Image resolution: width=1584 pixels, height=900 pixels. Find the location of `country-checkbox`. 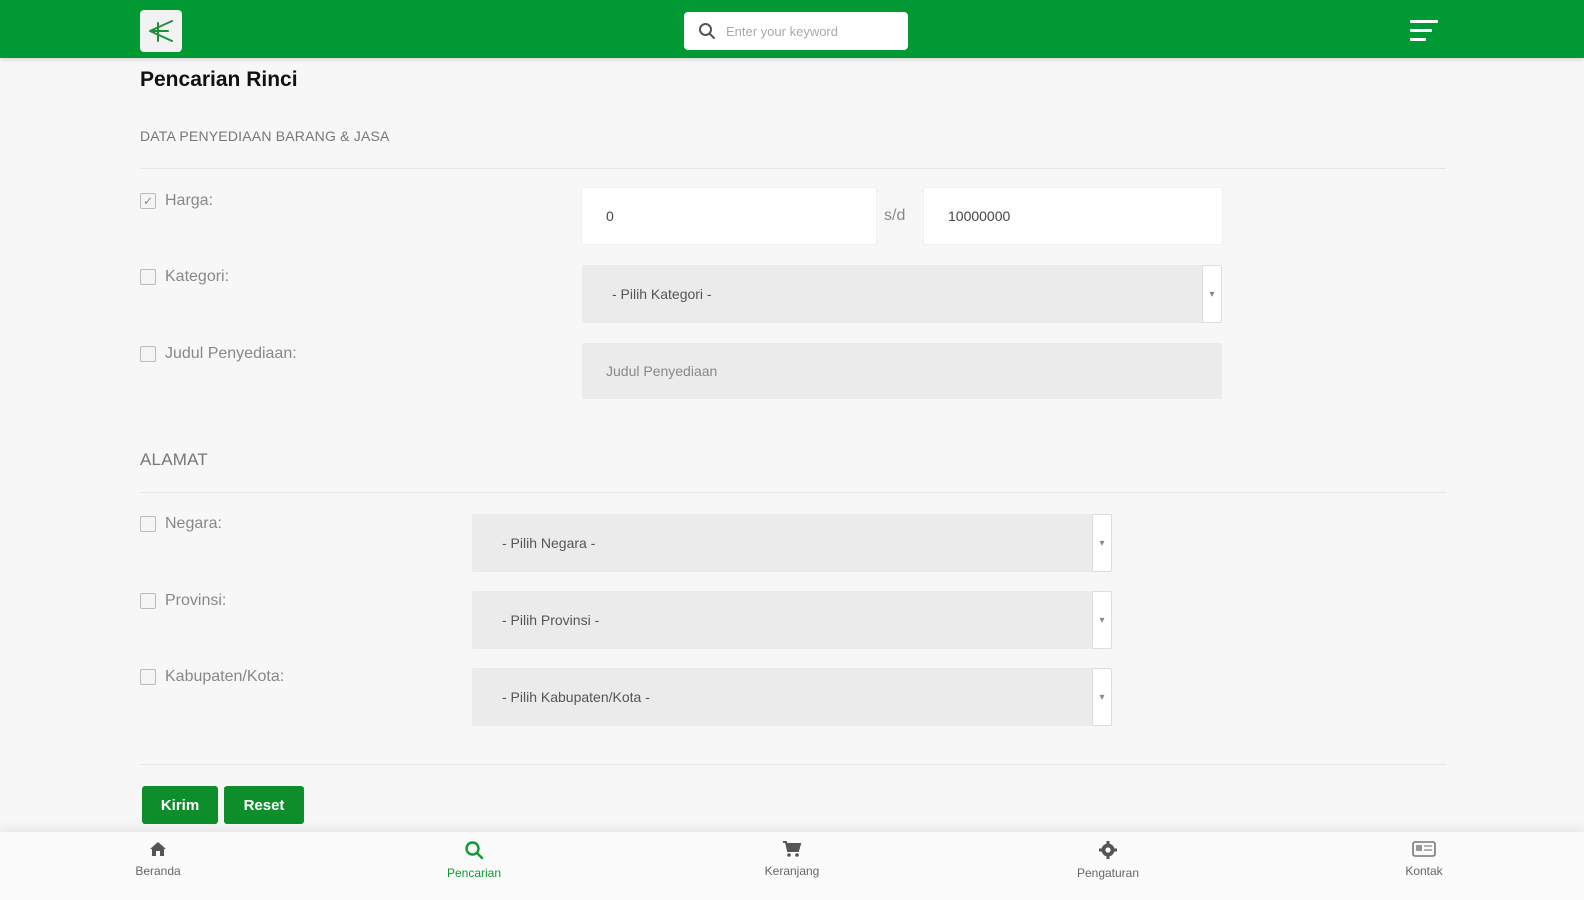

country-checkbox is located at coordinates (148, 524).